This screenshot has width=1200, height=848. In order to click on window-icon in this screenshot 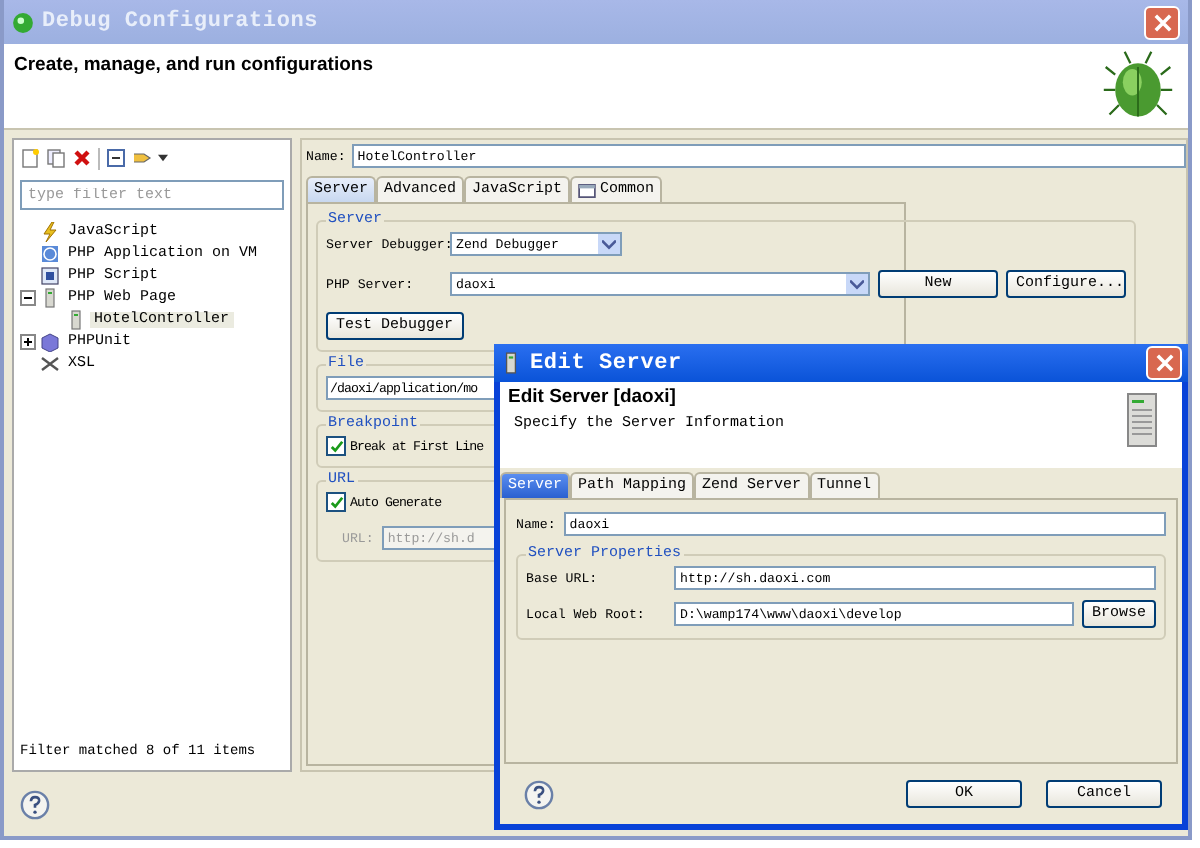, I will do `click(587, 190)`.